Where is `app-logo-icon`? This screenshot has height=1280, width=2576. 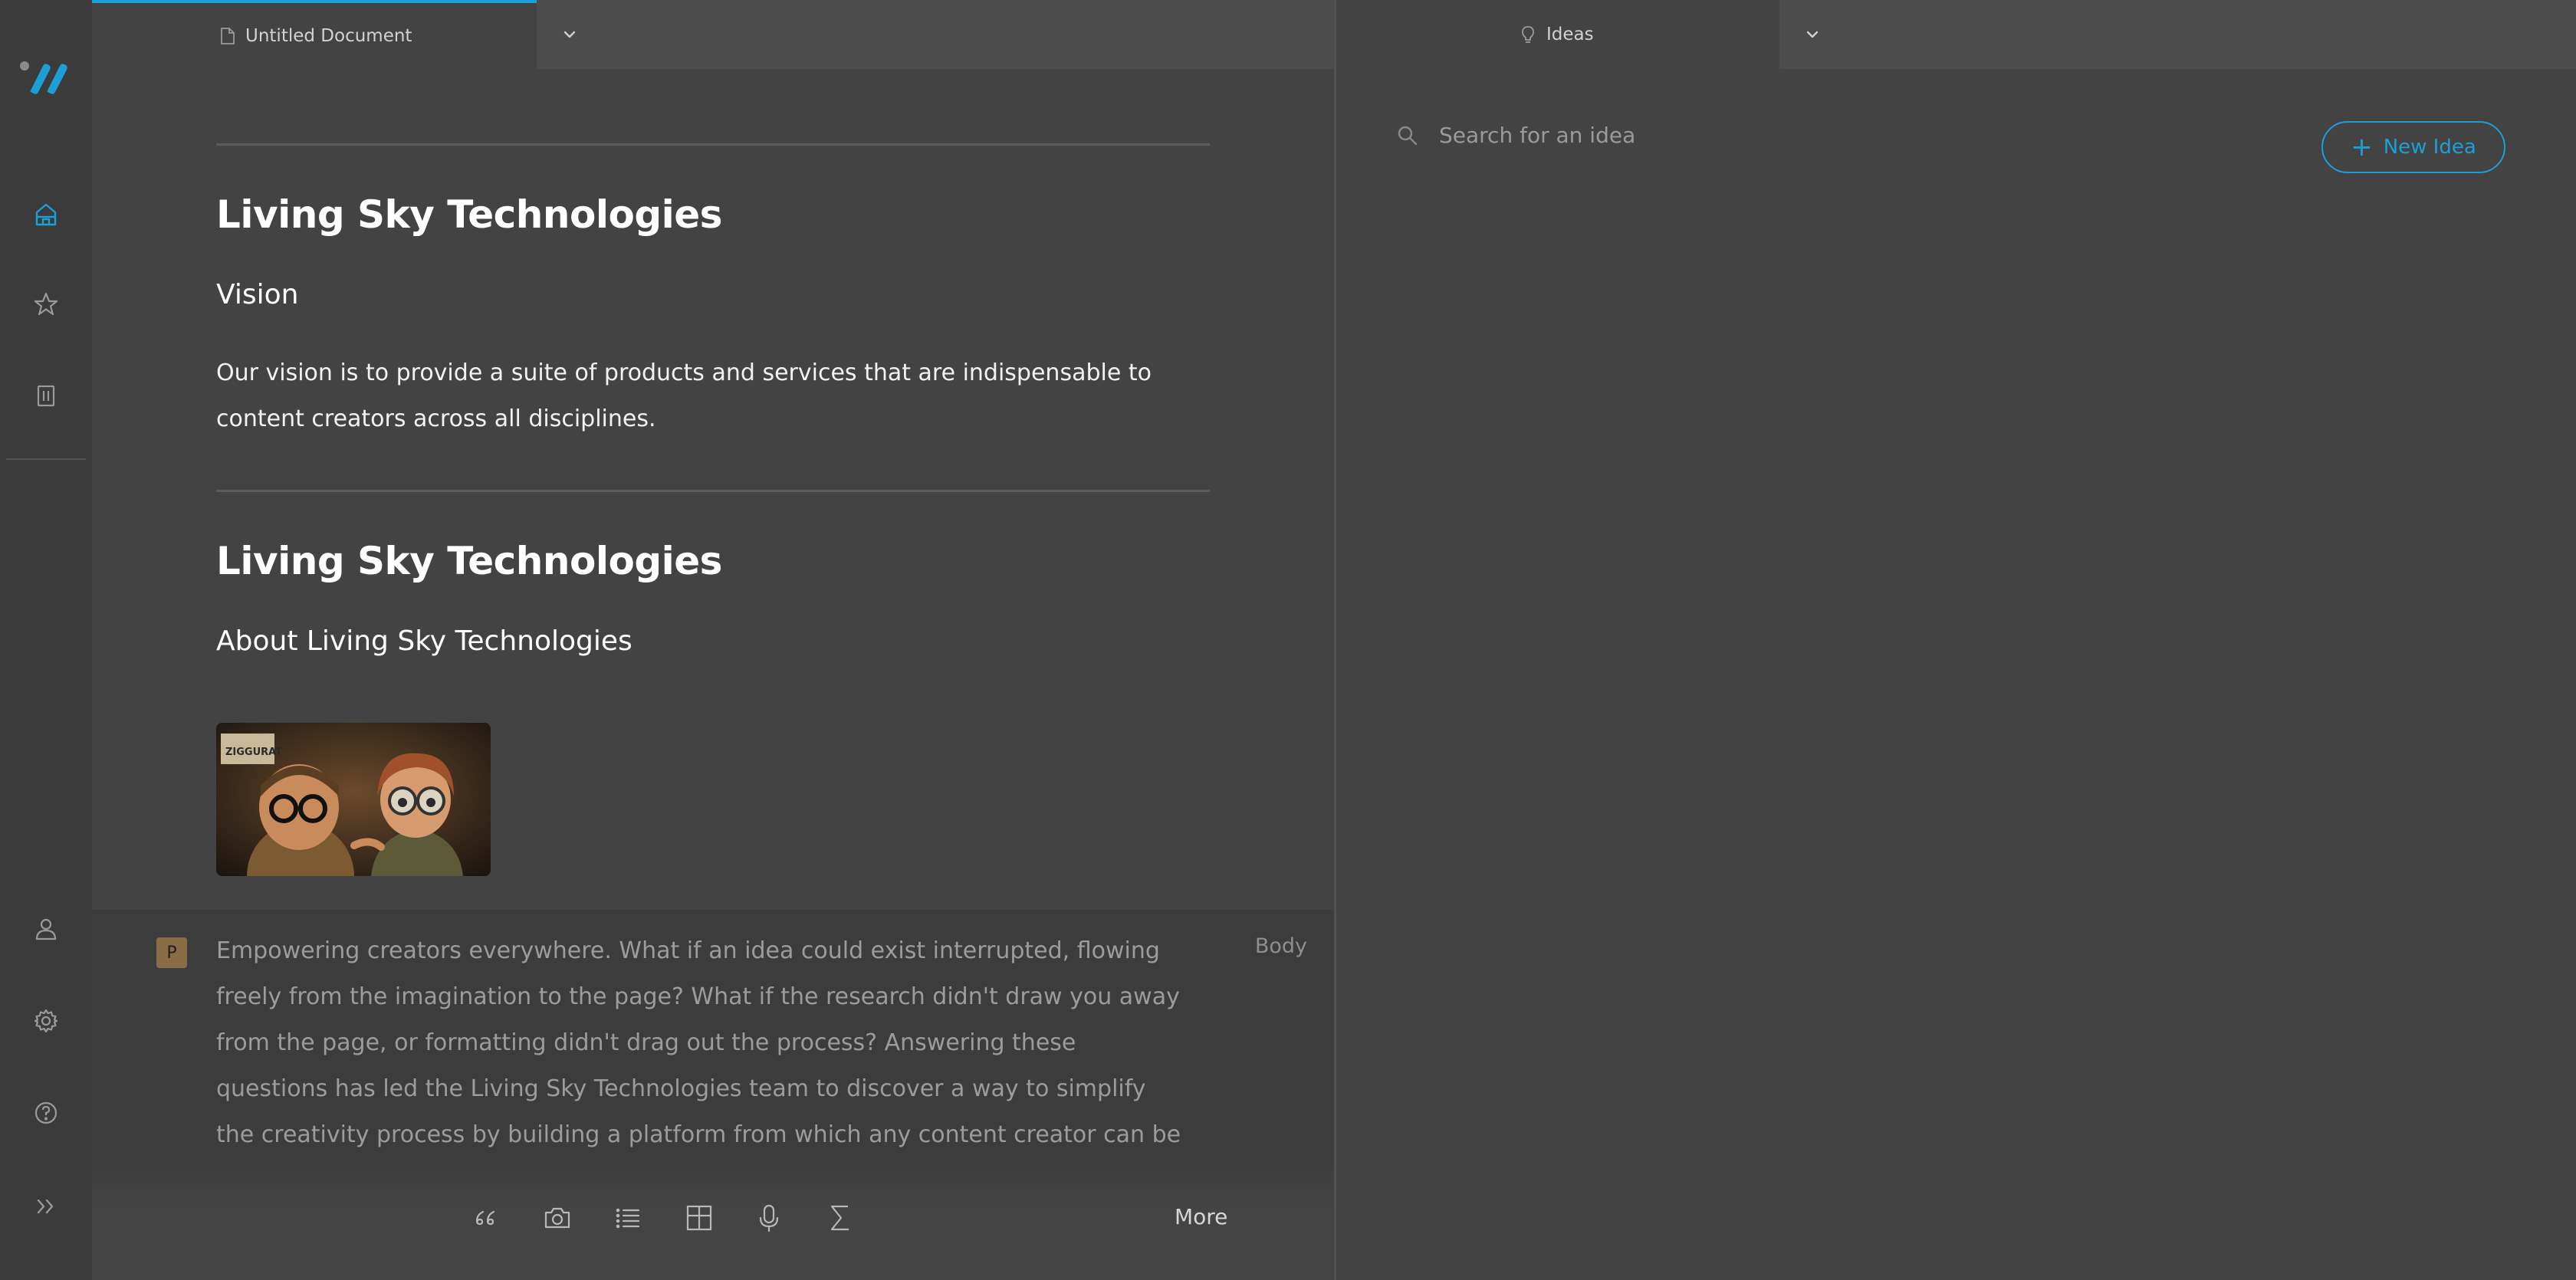 app-logo-icon is located at coordinates (46, 76).